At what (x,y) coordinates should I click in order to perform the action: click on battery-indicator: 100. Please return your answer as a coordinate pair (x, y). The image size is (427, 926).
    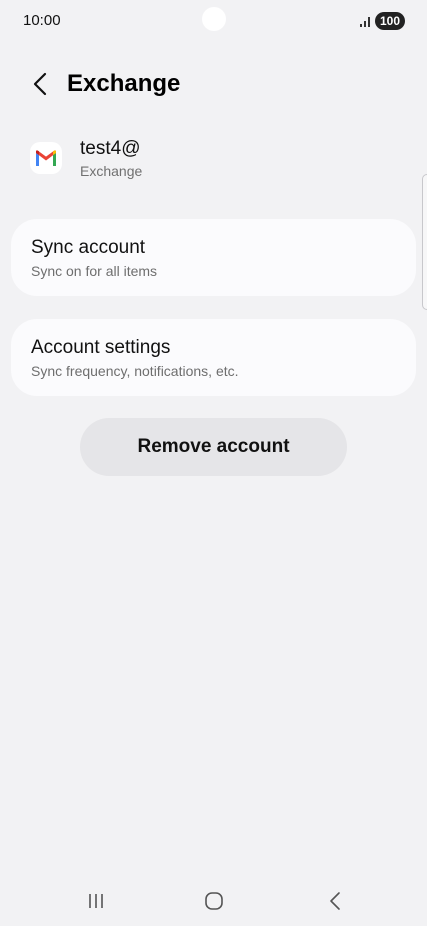
    Looking at the image, I should click on (390, 21).